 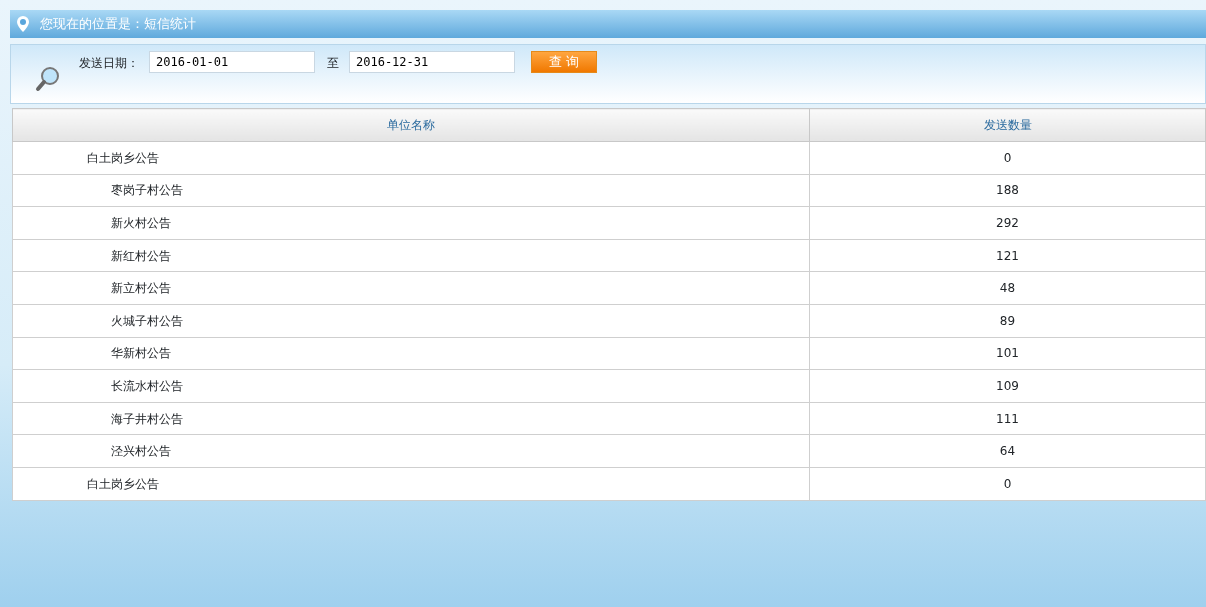 I want to click on send-count: 48, so click(x=1007, y=288).